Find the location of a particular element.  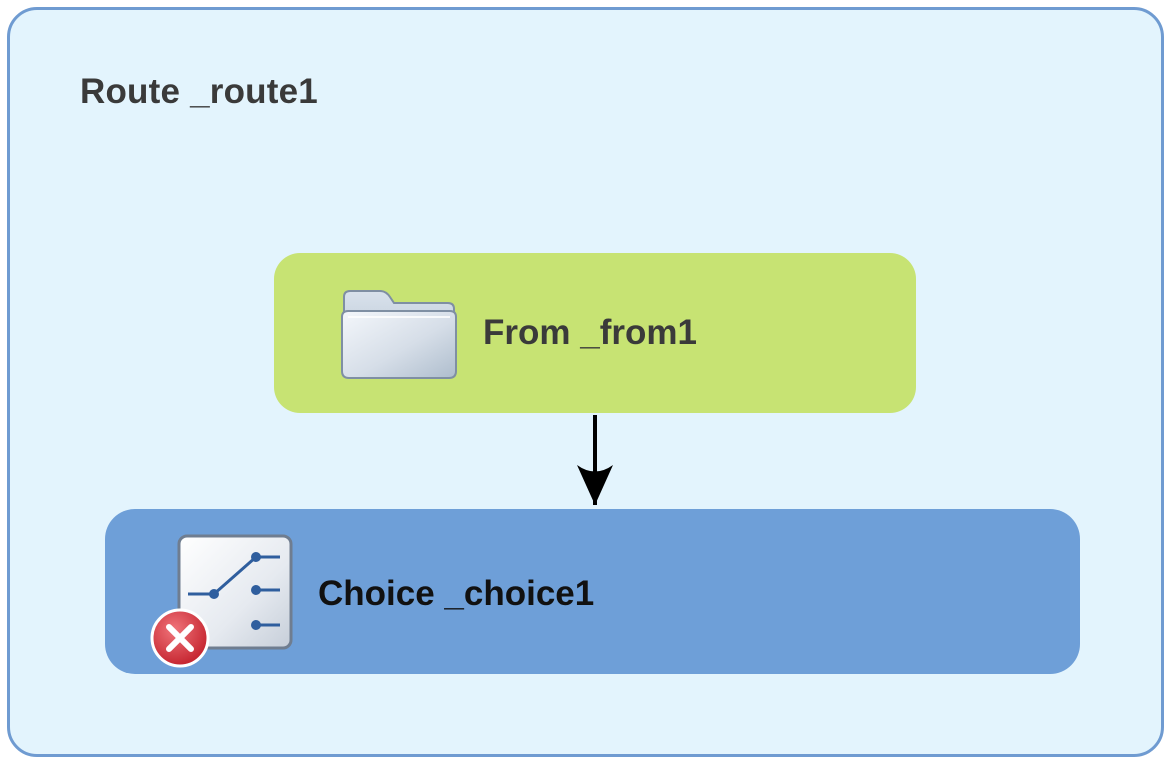

from-node-label: From _from1 is located at coordinates (590, 332).